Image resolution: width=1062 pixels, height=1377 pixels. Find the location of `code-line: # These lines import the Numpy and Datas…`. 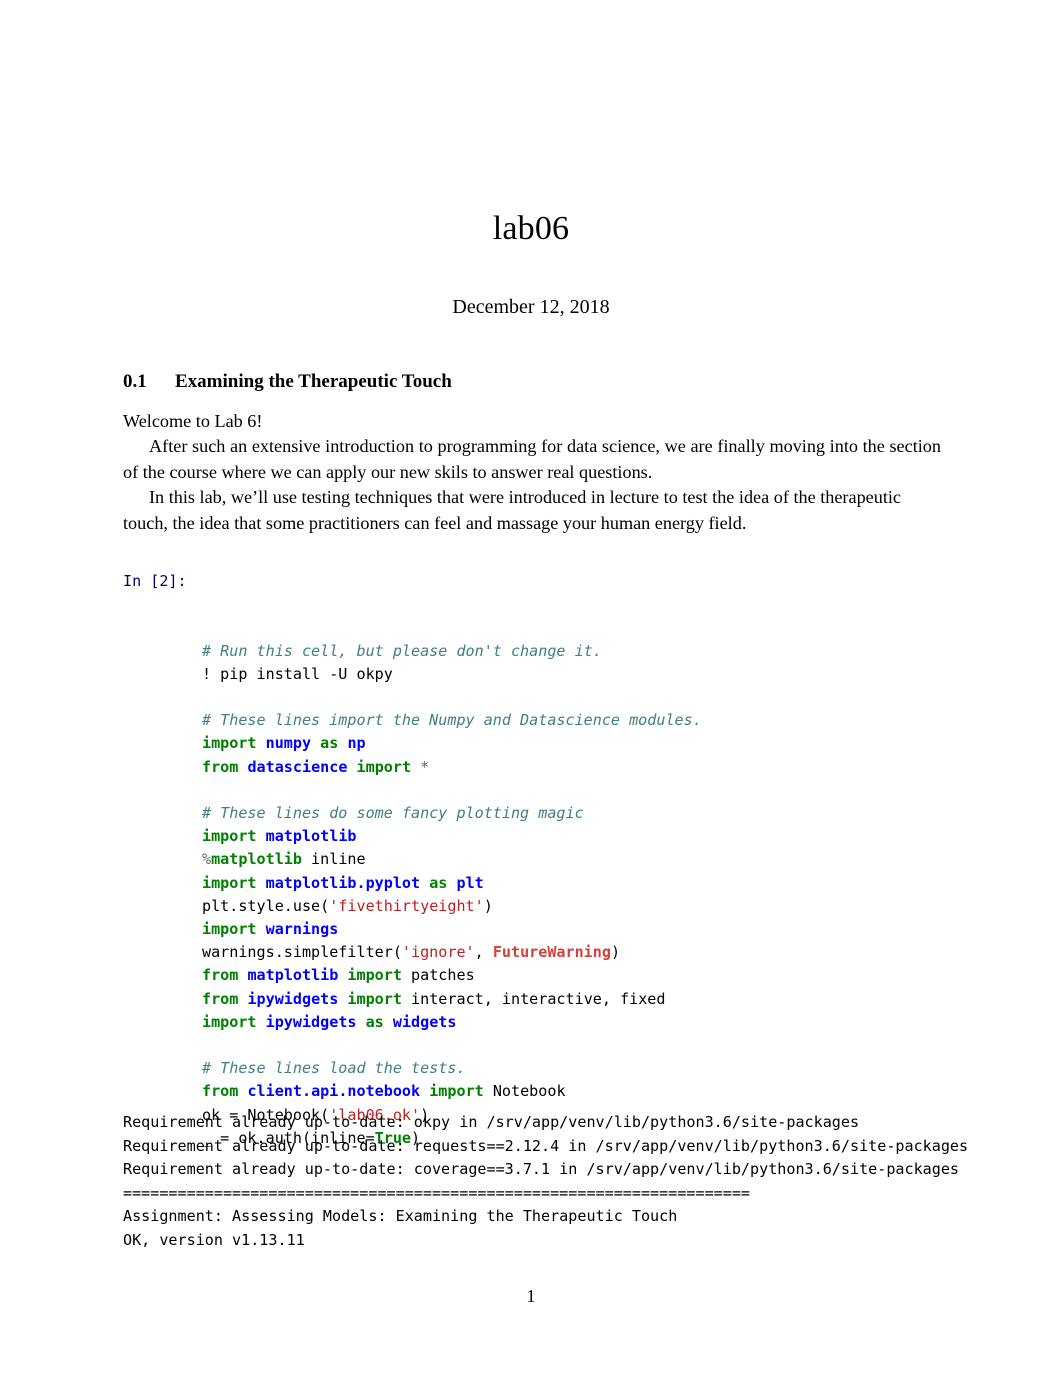

code-line: # These lines import the Numpy and Datas… is located at coordinates (627, 720).